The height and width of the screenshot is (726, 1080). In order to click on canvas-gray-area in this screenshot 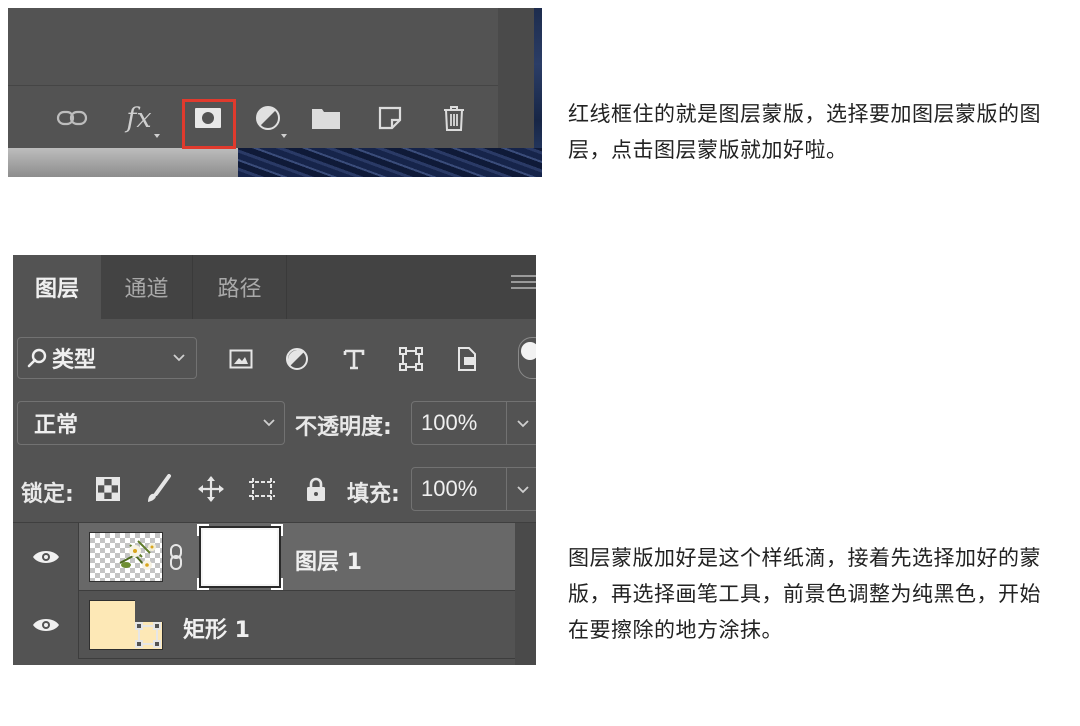, I will do `click(123, 162)`.